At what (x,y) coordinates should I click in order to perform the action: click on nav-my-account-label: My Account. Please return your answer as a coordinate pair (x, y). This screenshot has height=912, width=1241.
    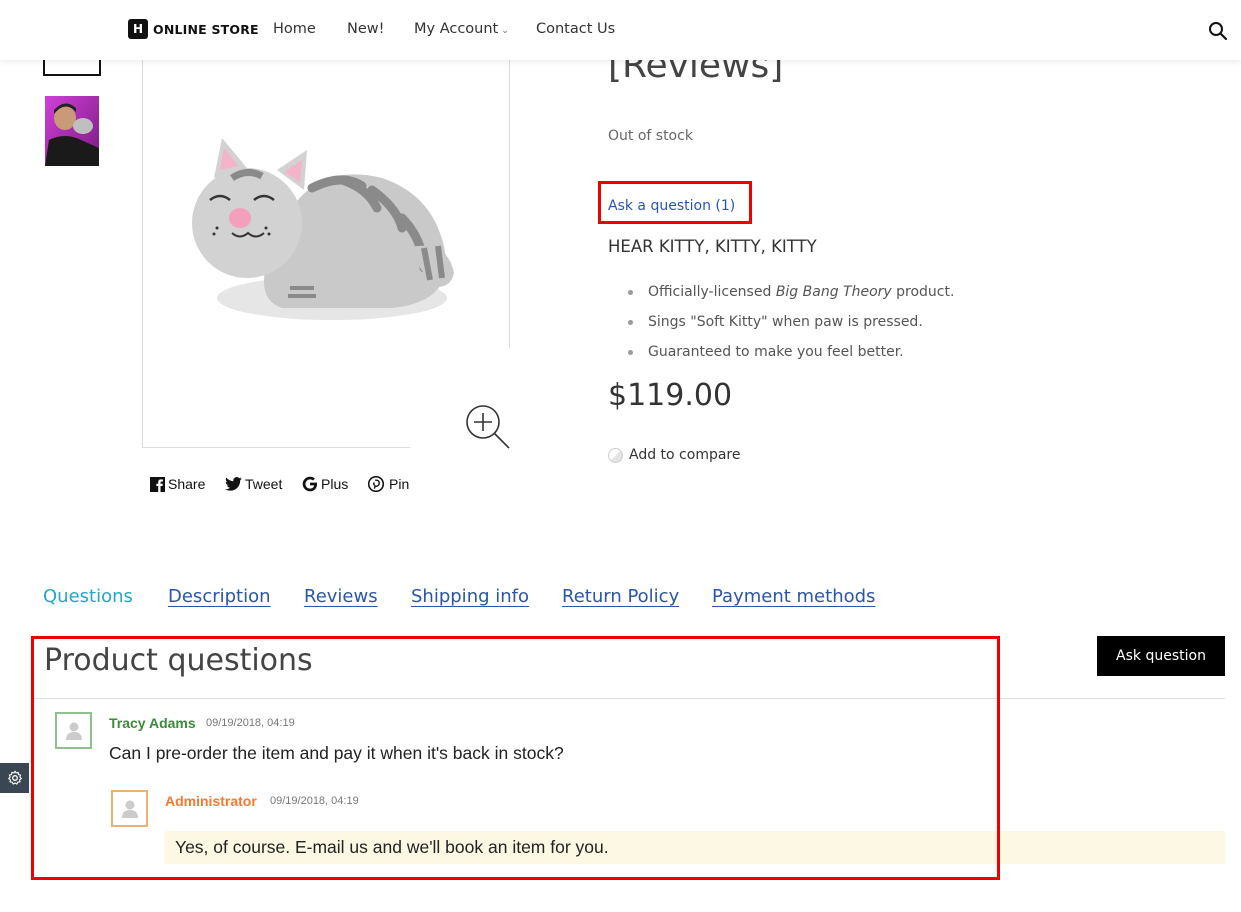
    Looking at the image, I should click on (456, 29).